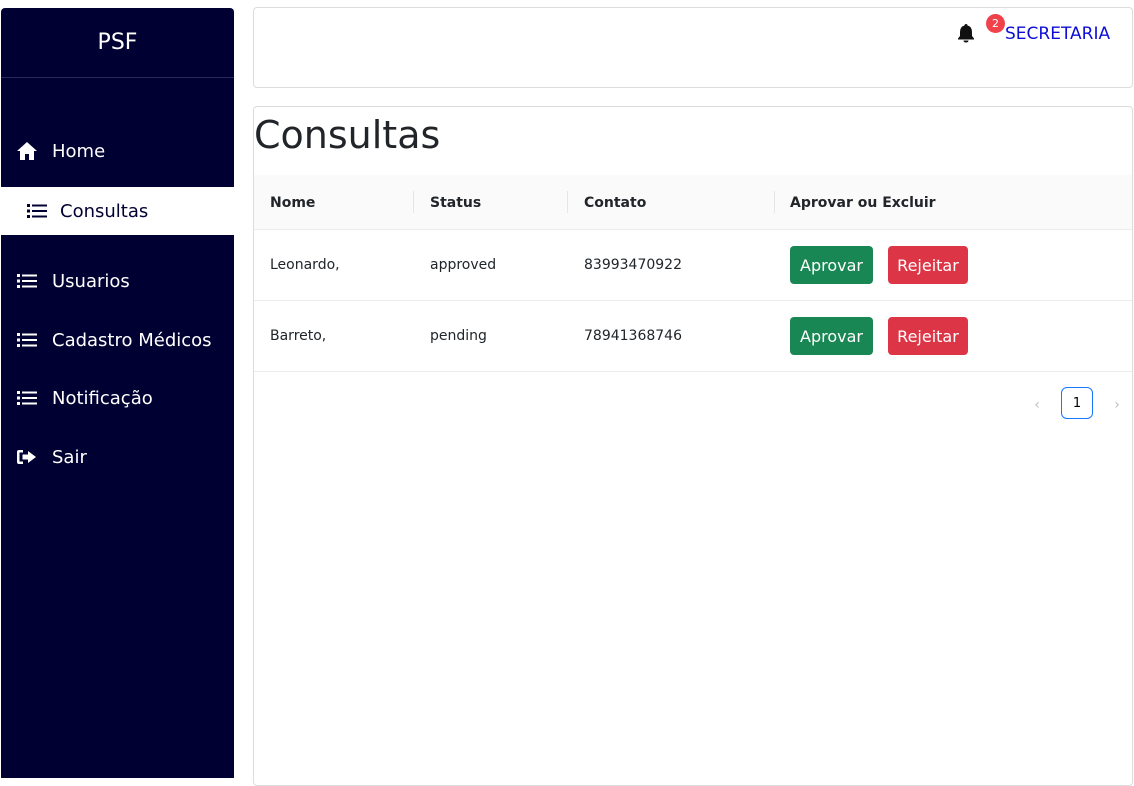  What do you see at coordinates (102, 398) in the screenshot?
I see `sidebar-item-label: Notificação` at bounding box center [102, 398].